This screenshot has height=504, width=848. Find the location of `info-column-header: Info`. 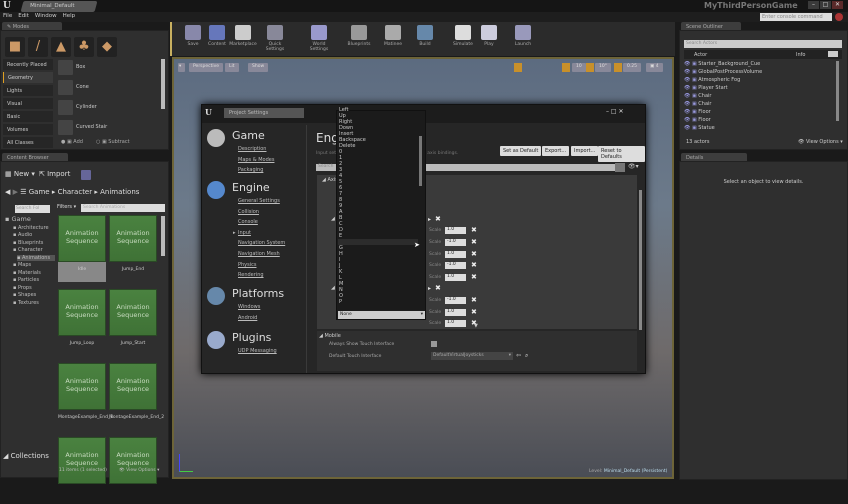

info-column-header: Info is located at coordinates (800, 55).